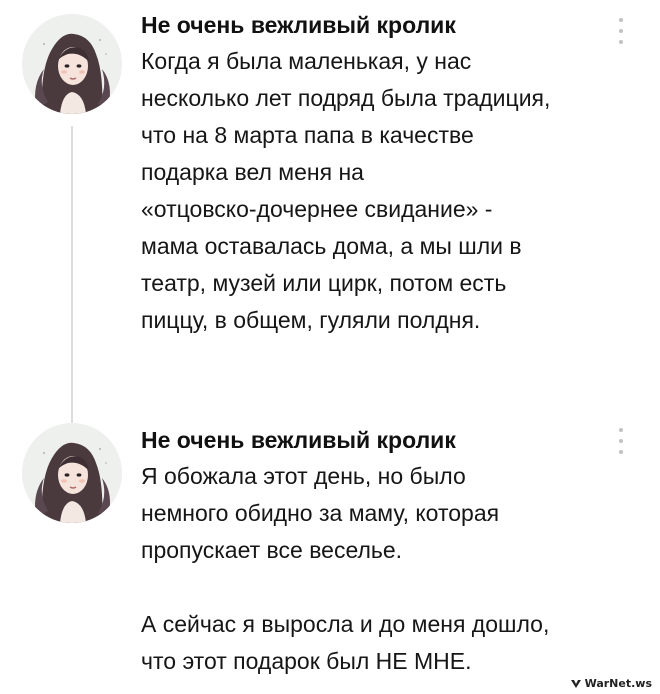  I want to click on thread-line, so click(72, 276).